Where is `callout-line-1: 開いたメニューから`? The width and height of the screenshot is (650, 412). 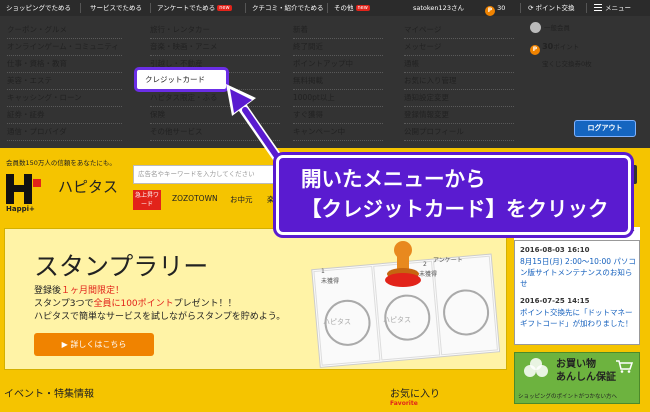
callout-line-1: 開いたメニューから is located at coordinates (393, 179).